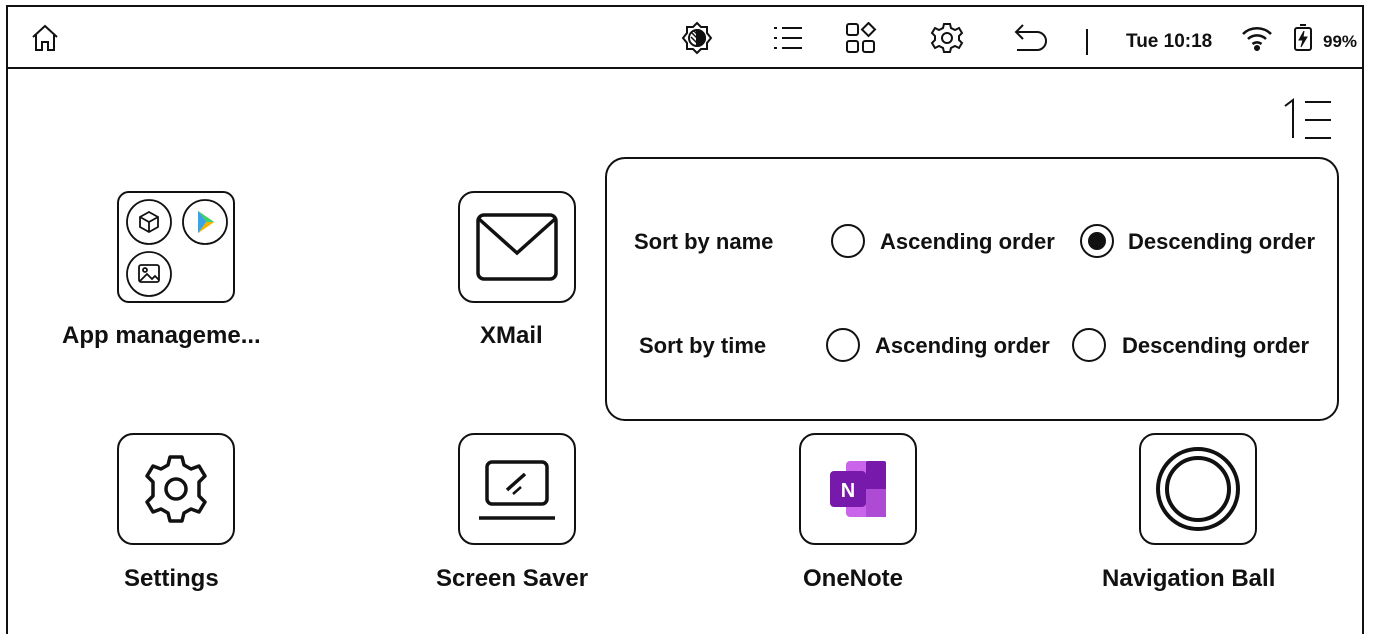 The image size is (1375, 634). Describe the element at coordinates (1089, 345) in the screenshot. I see `sort-time-descending-radio` at that location.